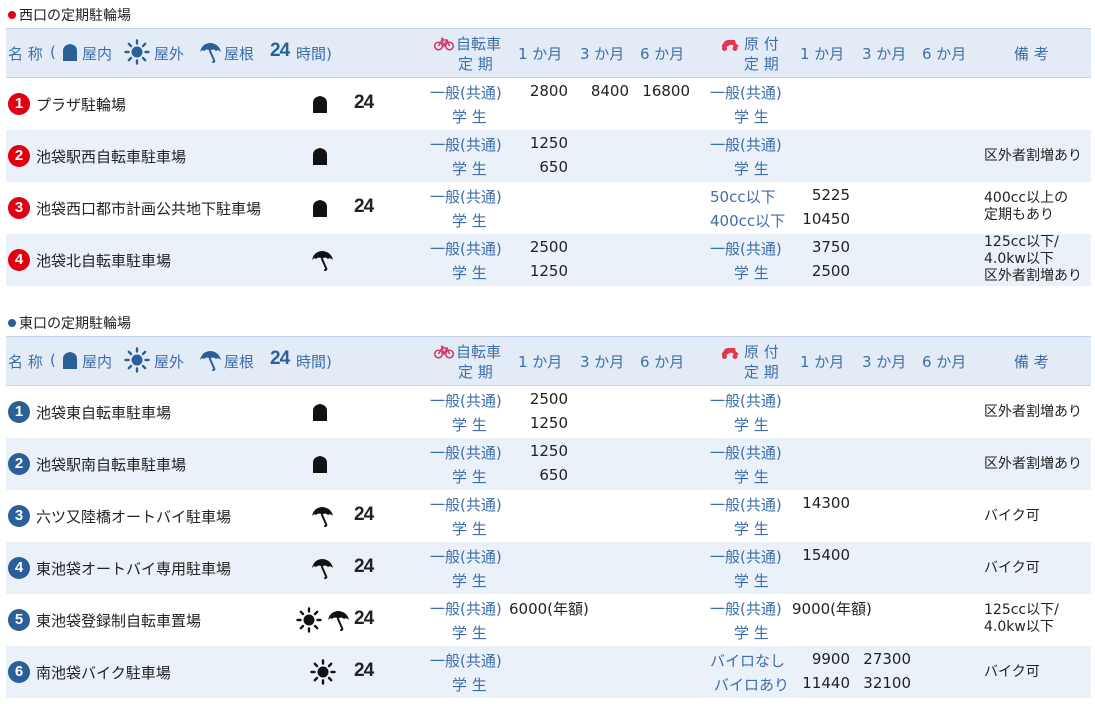 The image size is (1095, 704). I want to click on facility-name: 池袋駅南自転車駐車場, so click(111, 464).